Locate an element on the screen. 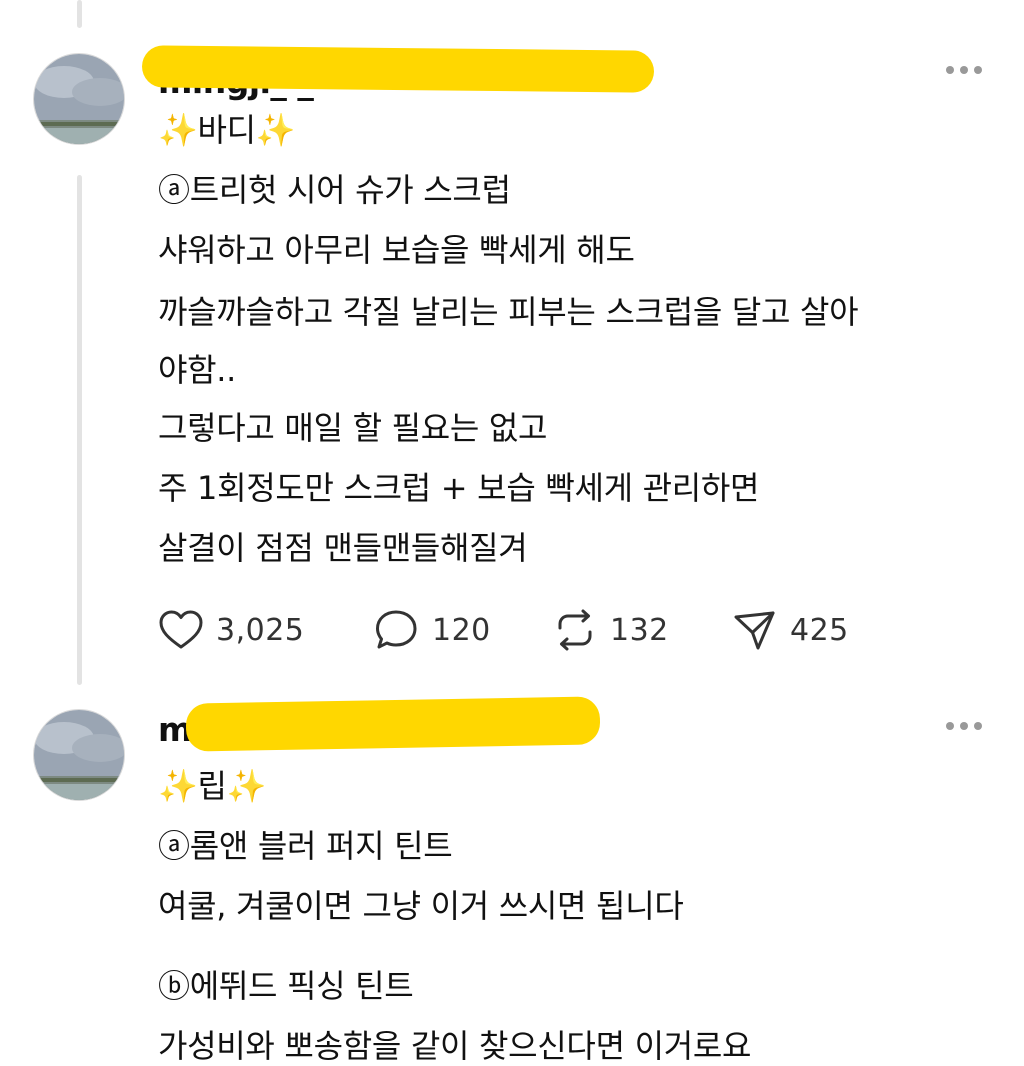  post-text-line: 주 1회정도만 스크럽 + 보습 빡세게 관리하면 is located at coordinates (459, 488).